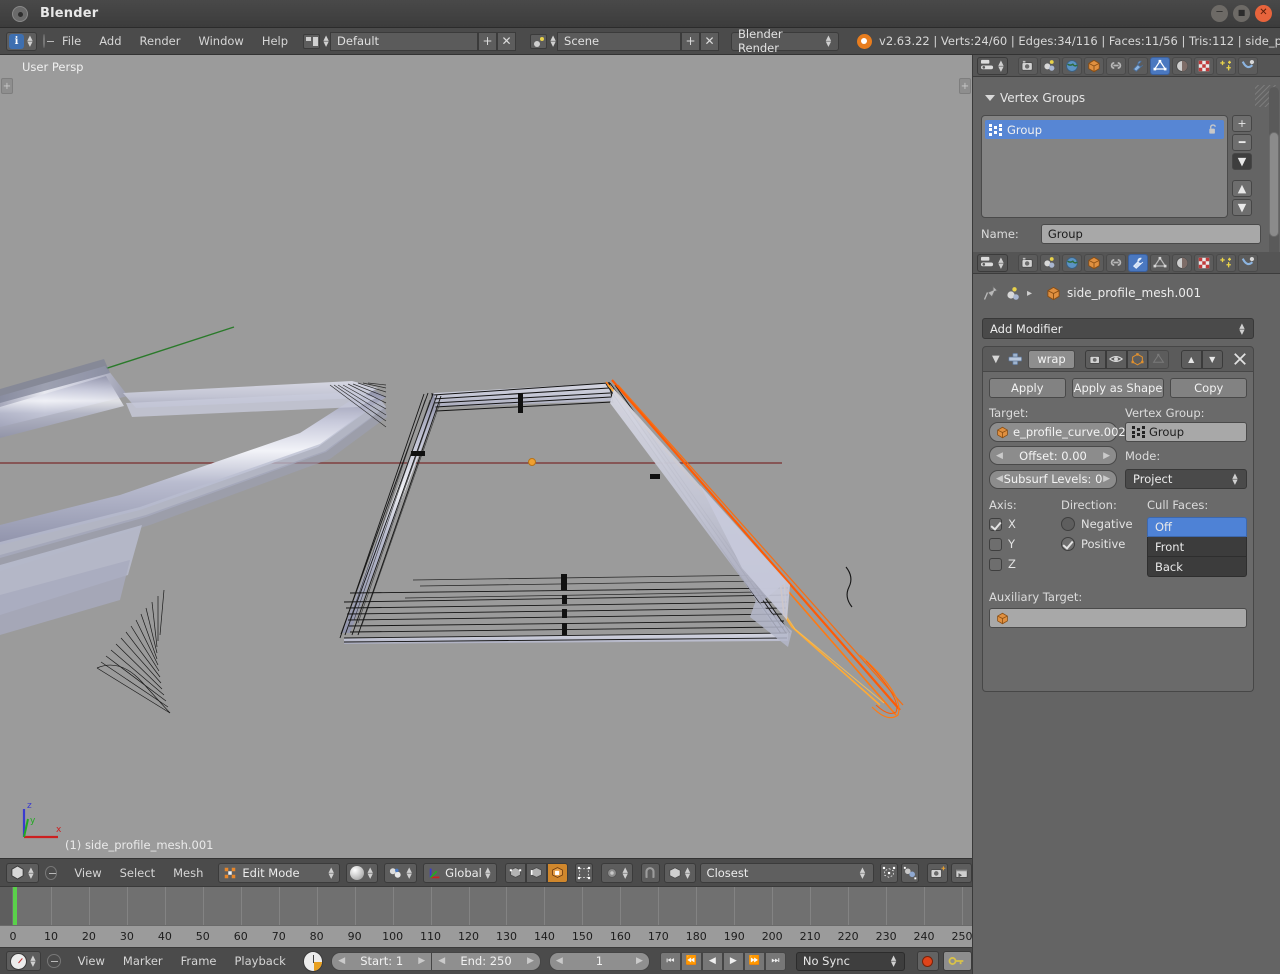 This screenshot has height=974, width=1280. Describe the element at coordinates (1104, 524) in the screenshot. I see `direction-negative-checkbox: Negative` at that location.